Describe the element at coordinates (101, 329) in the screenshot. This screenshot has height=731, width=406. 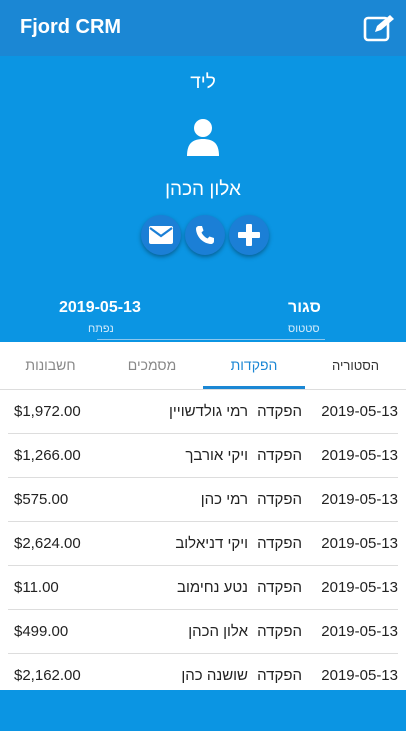
I see `opened-label: נפתח` at that location.